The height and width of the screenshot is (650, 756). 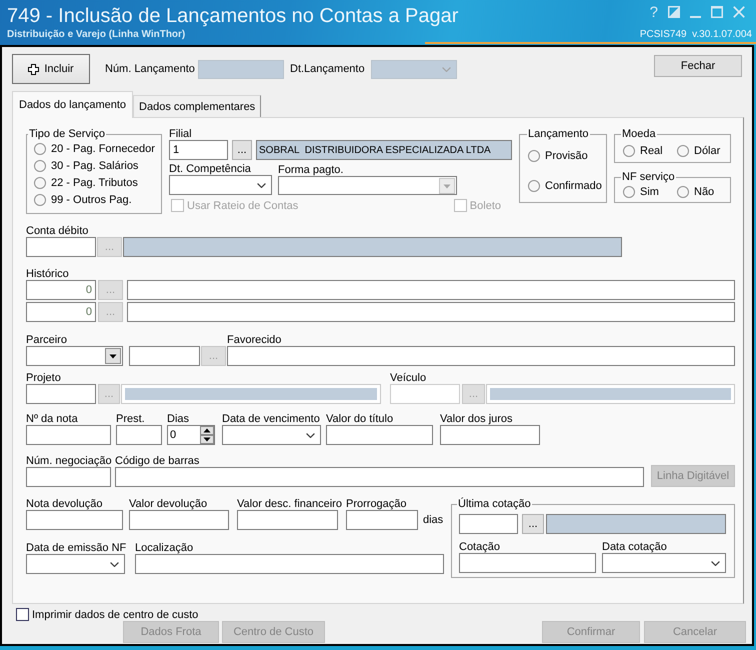 What do you see at coordinates (254, 340) in the screenshot?
I see `field-label: Favorecido` at bounding box center [254, 340].